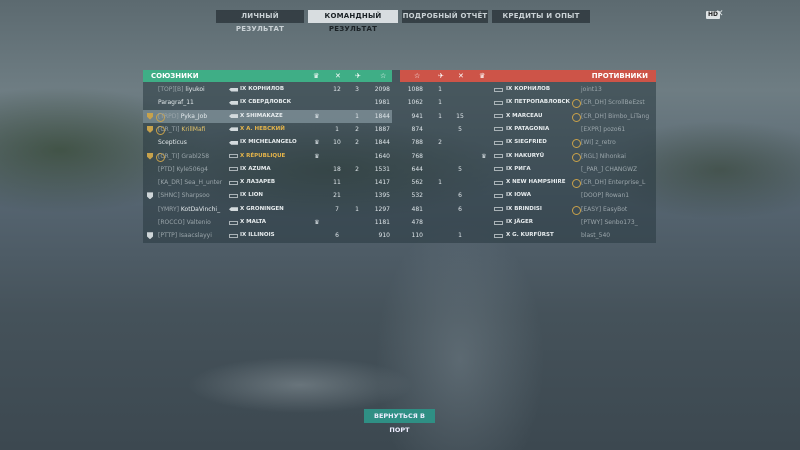 The image size is (800, 450). I want to click on enemy-row: 478 IX JÄGER [PTWY] Senbo173_, so click(528, 222).